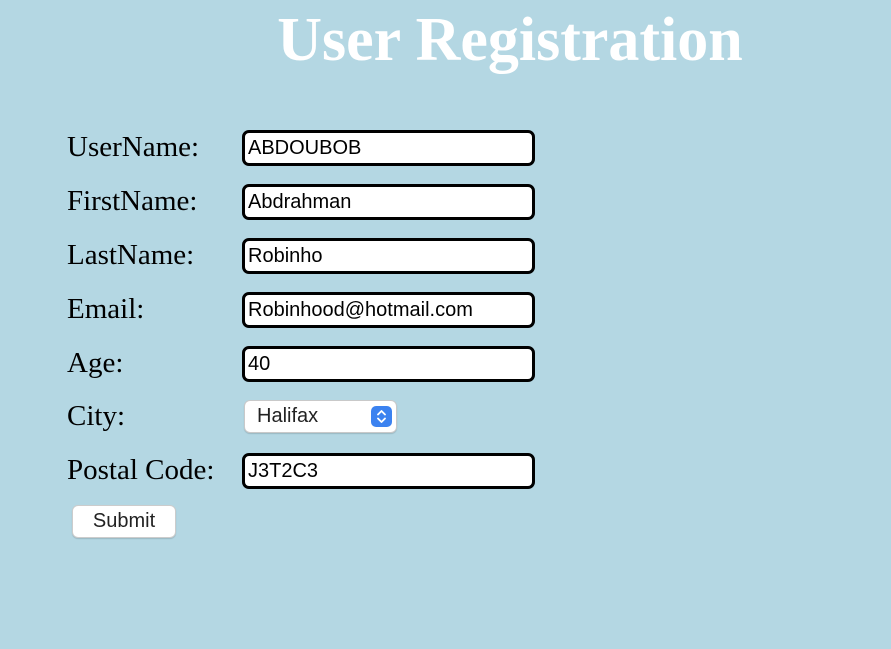  I want to click on firstname-input, so click(388, 202).